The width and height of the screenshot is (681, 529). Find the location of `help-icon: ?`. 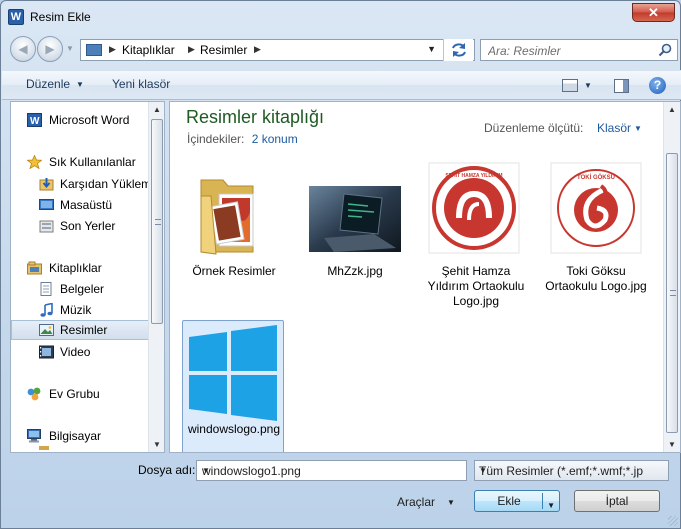

help-icon: ? is located at coordinates (657, 85).